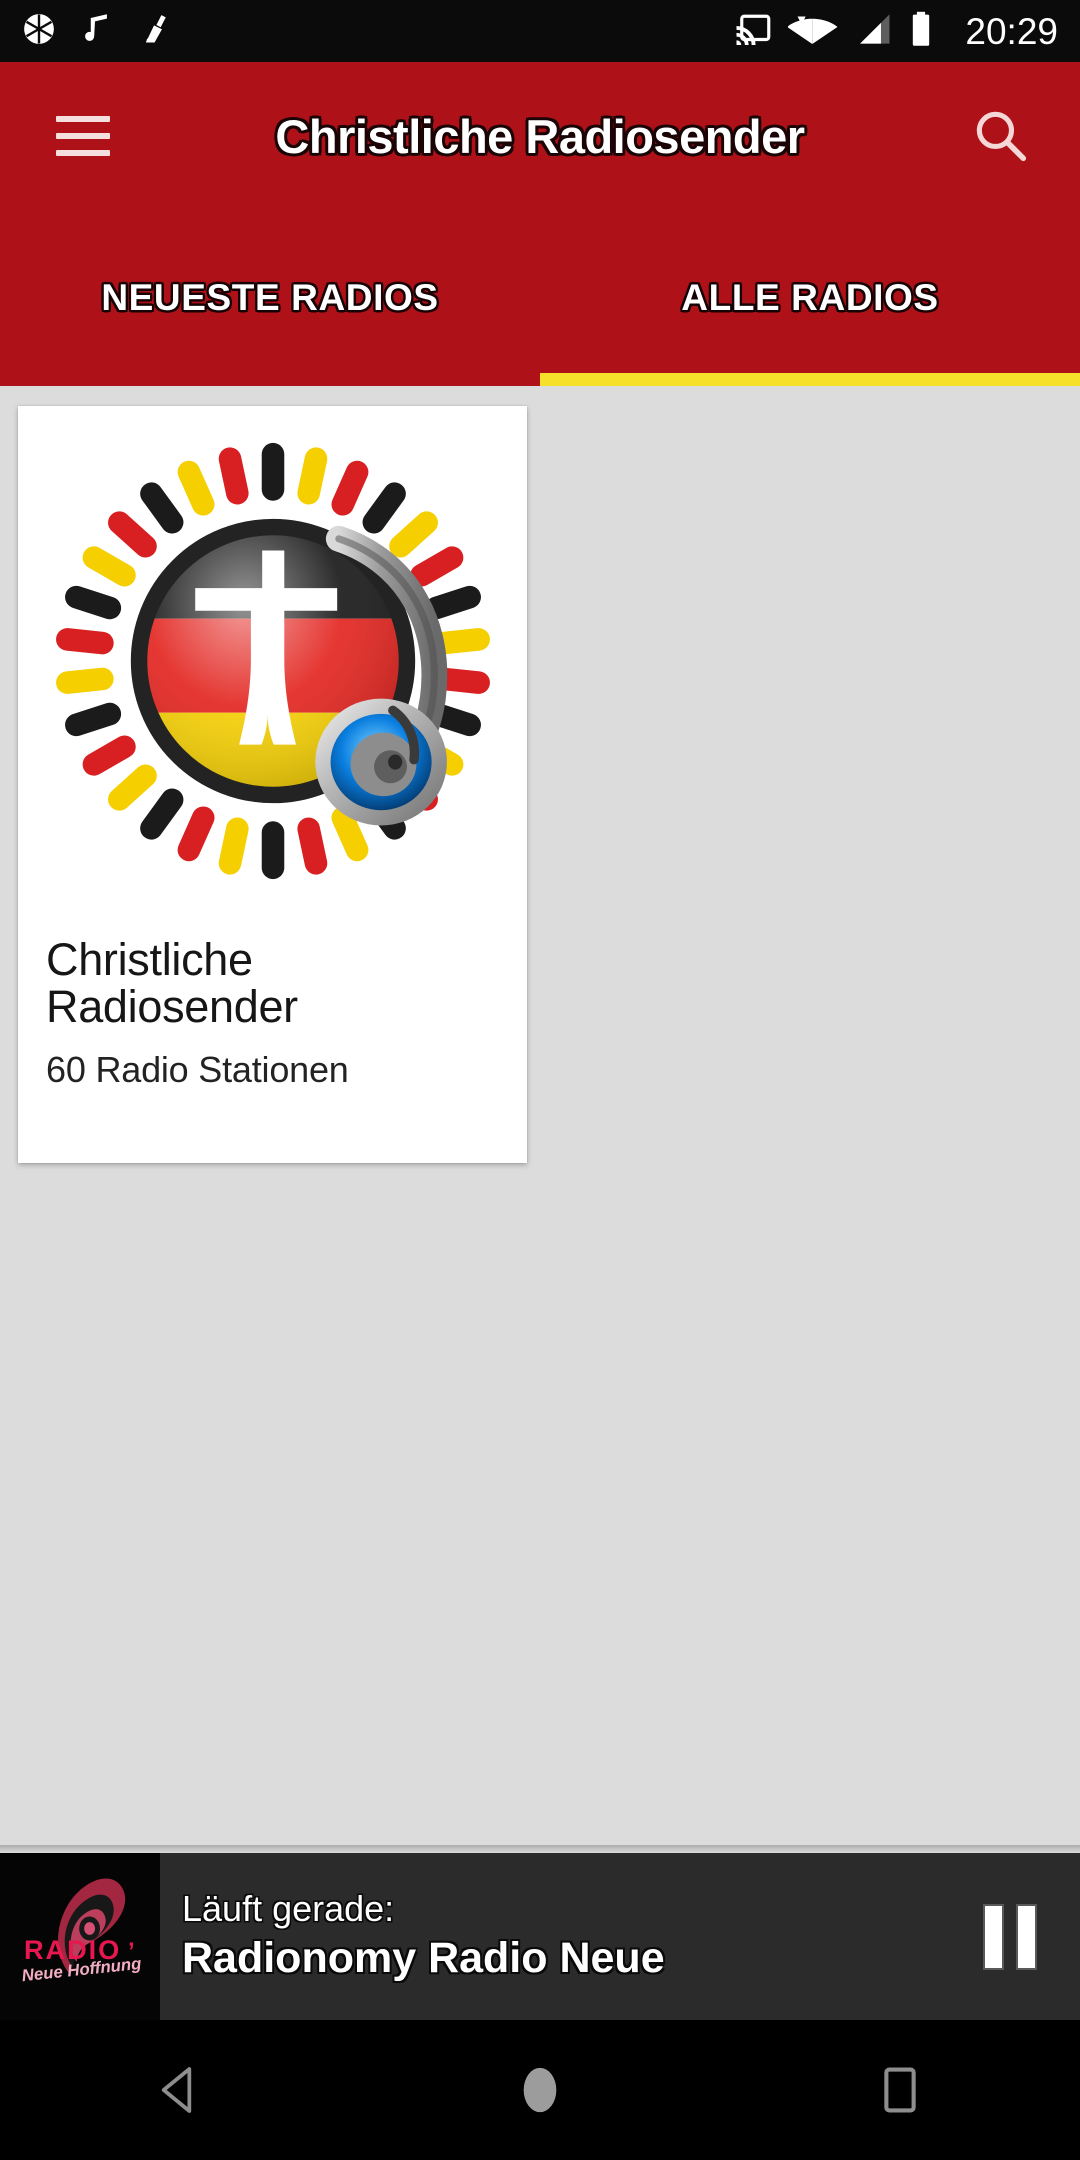 The image size is (1080, 2160). I want to click on player-info: Läuft gerade: Radionomy Radio Neue, so click(550, 1936).